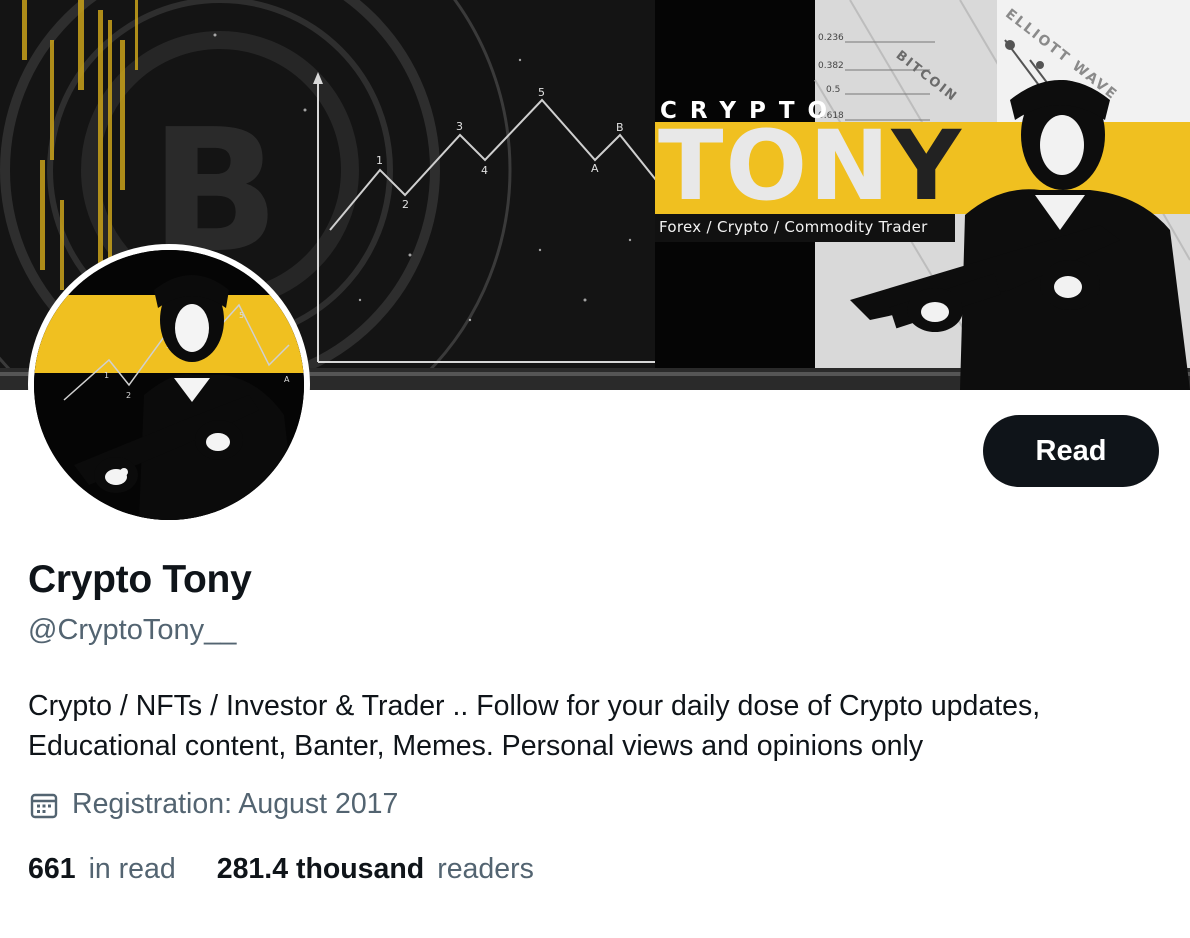 This screenshot has width=1190, height=938. Describe the element at coordinates (484, 170) in the screenshot. I see `svg-text: 4` at that location.